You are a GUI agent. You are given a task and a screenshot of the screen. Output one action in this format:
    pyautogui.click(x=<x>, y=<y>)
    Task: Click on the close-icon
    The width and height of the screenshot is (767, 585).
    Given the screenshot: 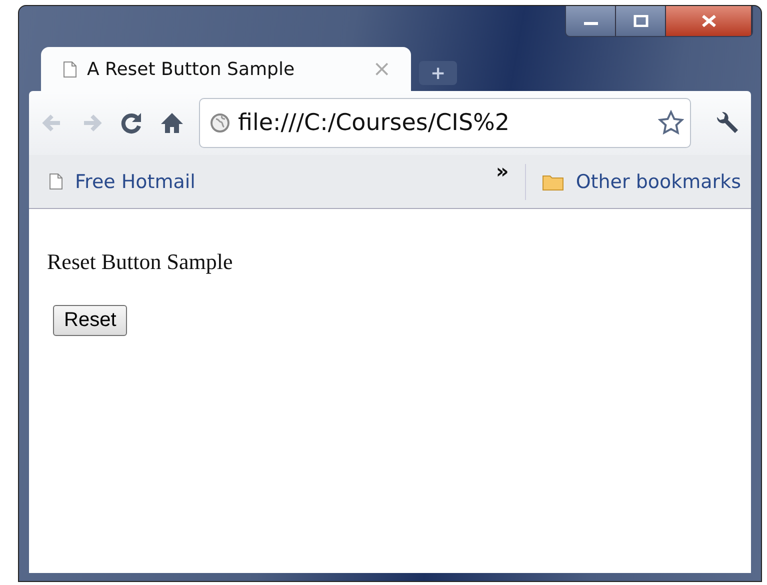 What is the action you would take?
    pyautogui.click(x=708, y=21)
    